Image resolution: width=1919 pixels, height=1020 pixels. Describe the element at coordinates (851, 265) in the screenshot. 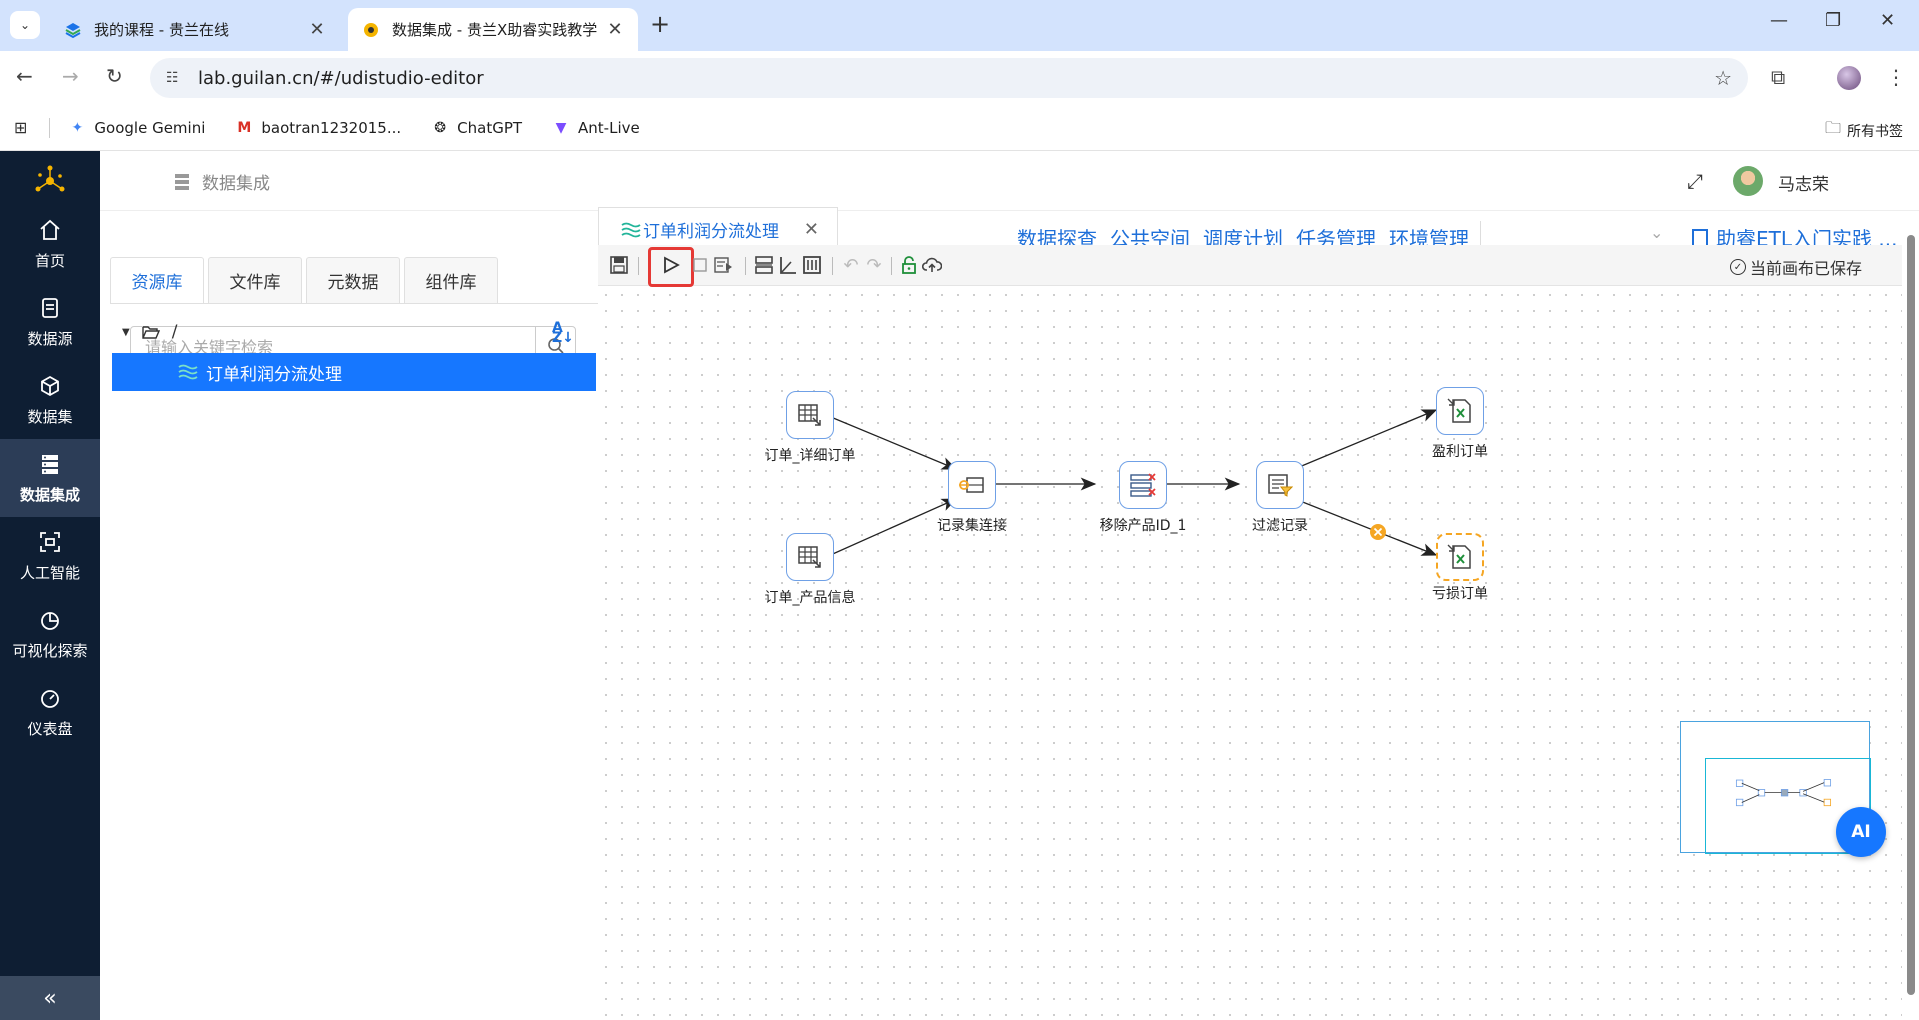

I see `undo-icon: ↶` at that location.